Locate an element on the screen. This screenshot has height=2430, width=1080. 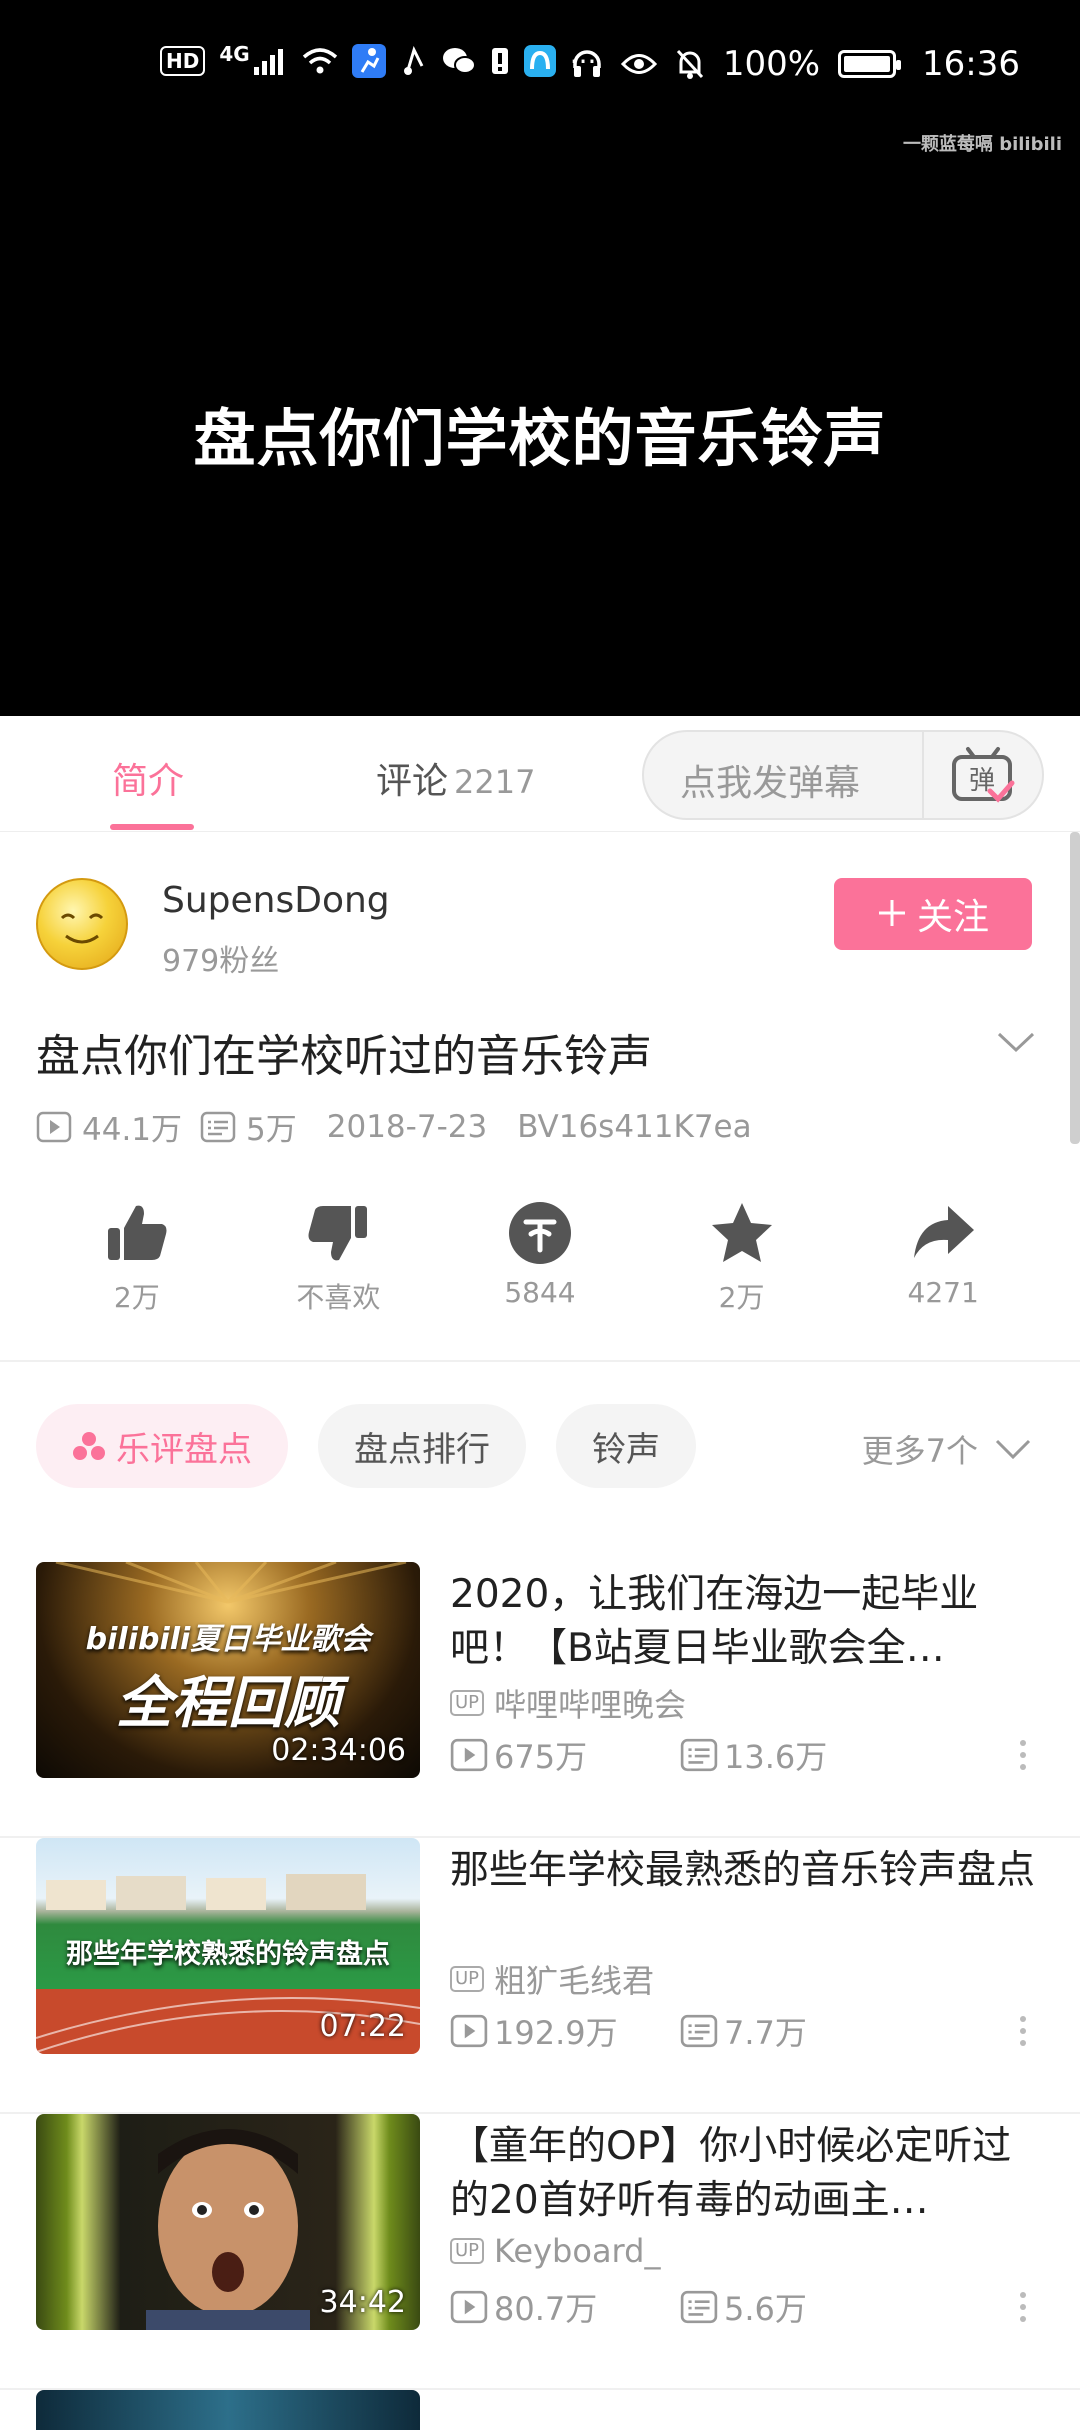
related-video-stats: 192.9万 7.7万 is located at coordinates (628, 2031).